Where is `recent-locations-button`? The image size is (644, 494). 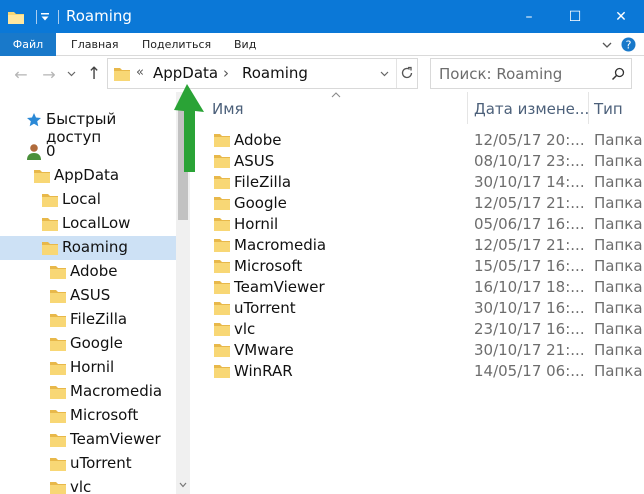 recent-locations-button is located at coordinates (71, 74).